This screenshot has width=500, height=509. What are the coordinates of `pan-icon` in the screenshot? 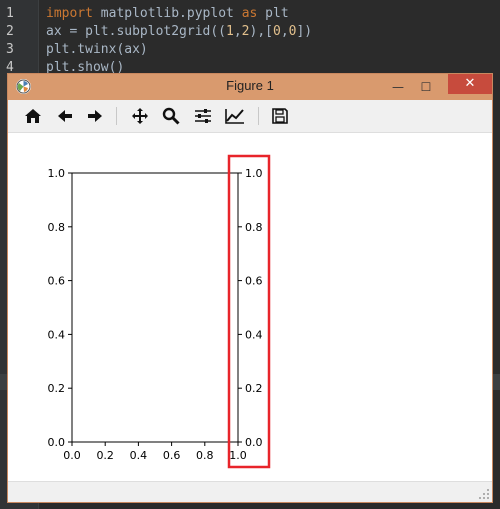 It's located at (140, 116).